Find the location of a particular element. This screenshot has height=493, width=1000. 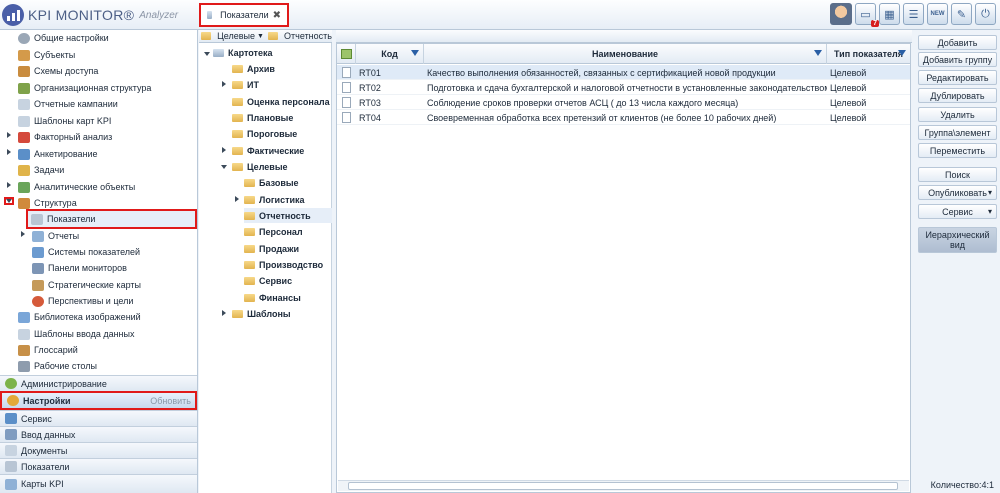

power-icon: ⏻ is located at coordinates (985, 14).